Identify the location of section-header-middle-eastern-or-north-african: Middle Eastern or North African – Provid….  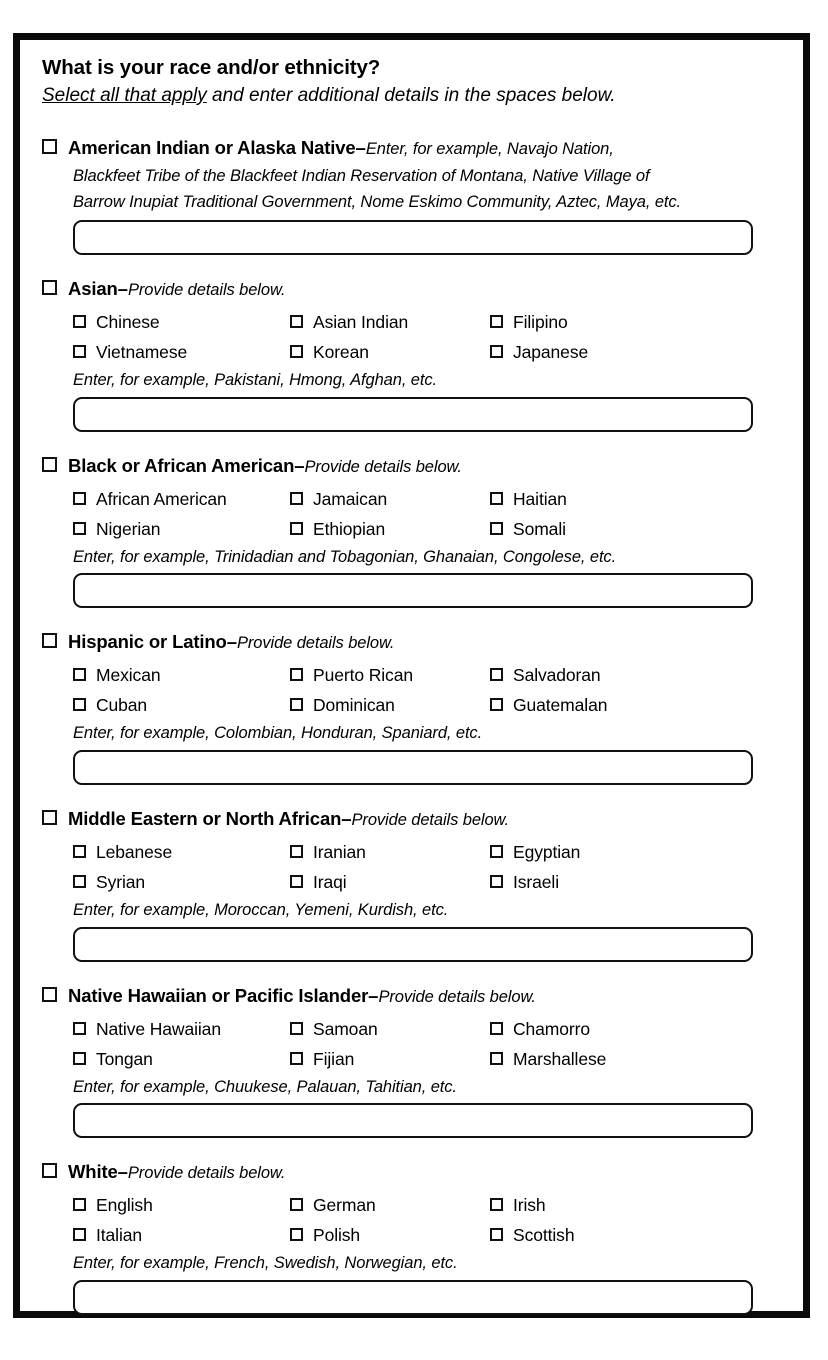
(411, 819).